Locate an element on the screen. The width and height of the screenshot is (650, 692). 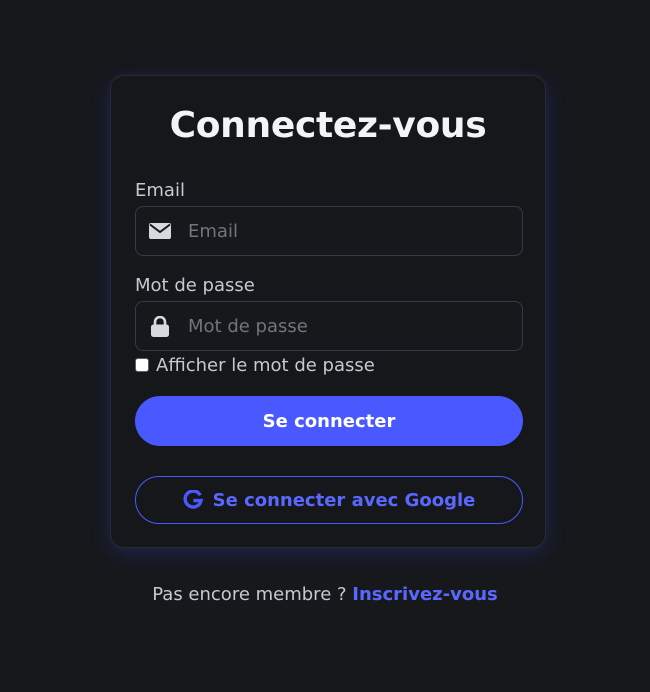
google-icon is located at coordinates (193, 500).